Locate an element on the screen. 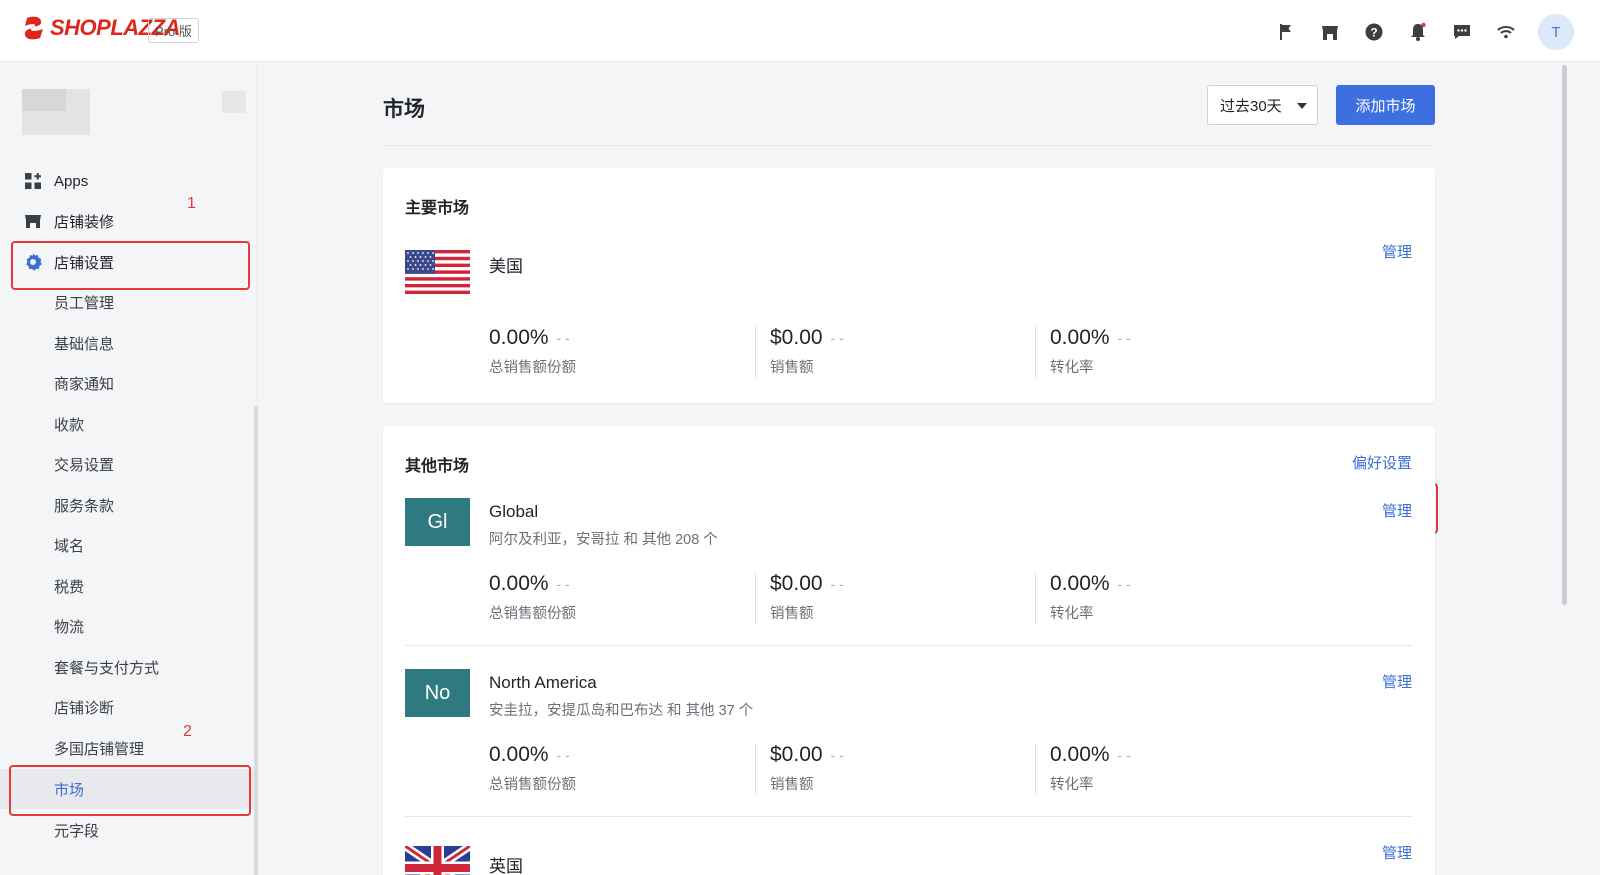 The image size is (1600, 875). global-manage-link: 管理 is located at coordinates (1397, 510).